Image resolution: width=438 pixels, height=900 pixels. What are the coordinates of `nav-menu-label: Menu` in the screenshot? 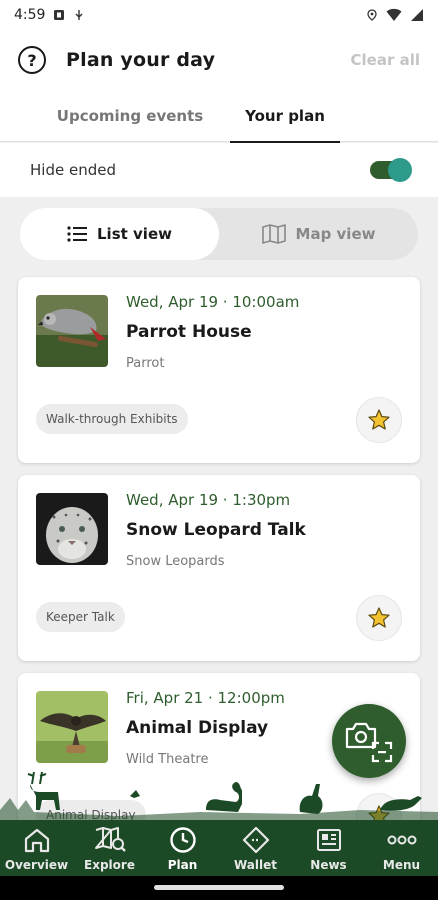 It's located at (401, 865).